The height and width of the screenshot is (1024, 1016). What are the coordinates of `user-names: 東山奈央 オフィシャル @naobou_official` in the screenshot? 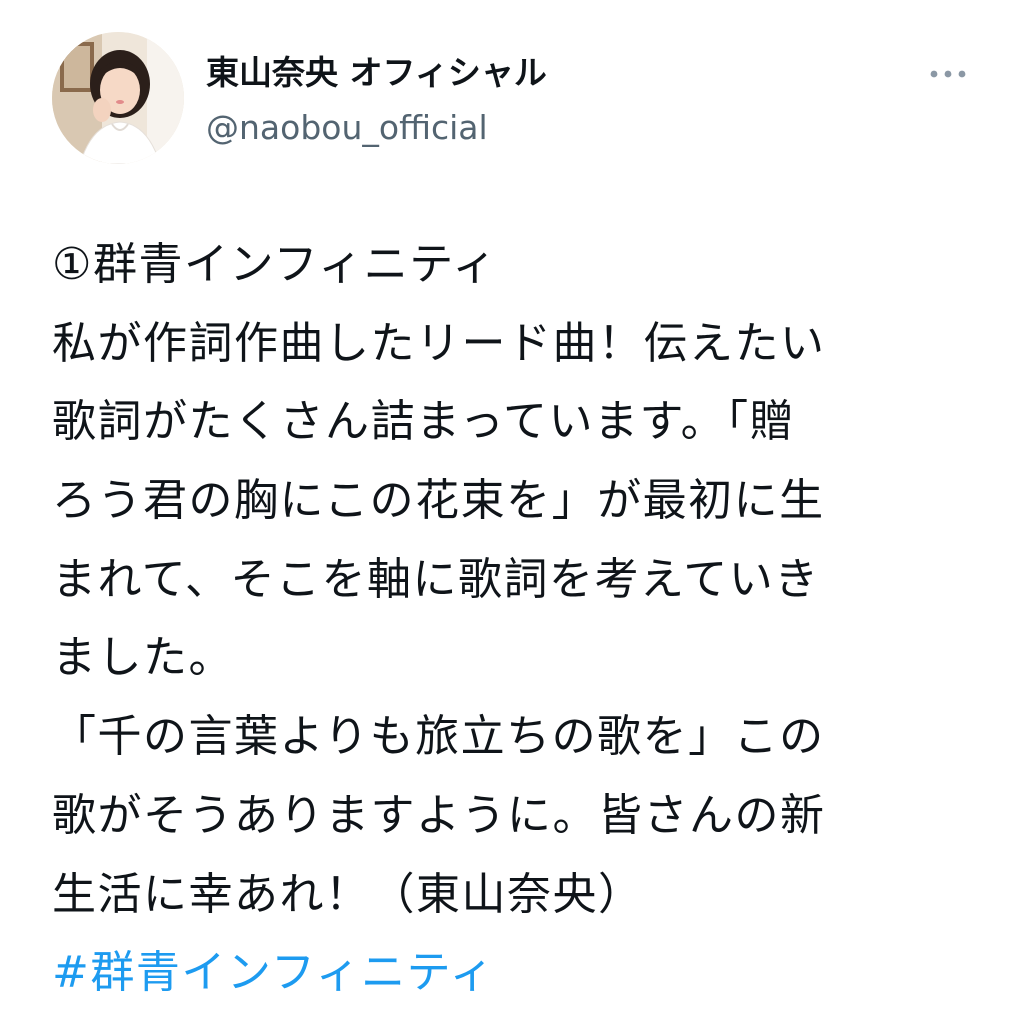 It's located at (376, 100).